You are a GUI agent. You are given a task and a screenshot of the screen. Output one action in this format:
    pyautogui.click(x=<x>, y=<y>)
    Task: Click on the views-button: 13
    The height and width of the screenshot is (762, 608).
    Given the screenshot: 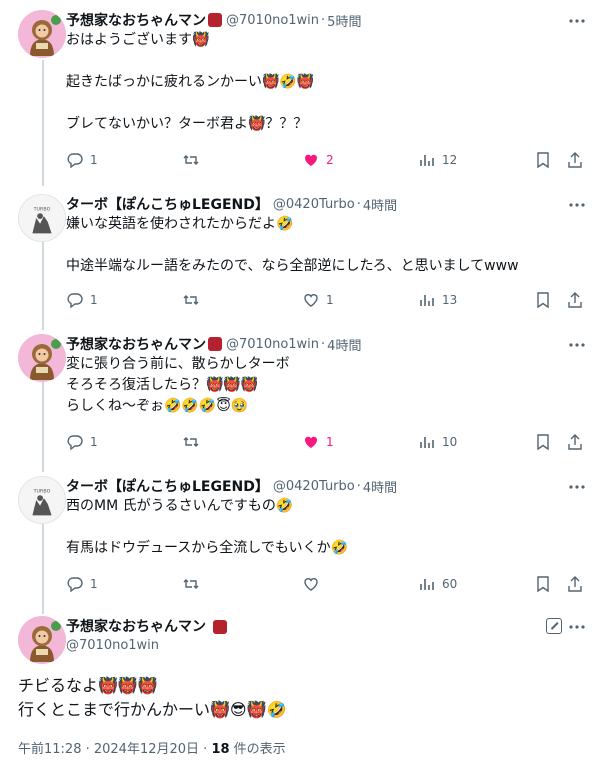 What is the action you would take?
    pyautogui.click(x=437, y=300)
    